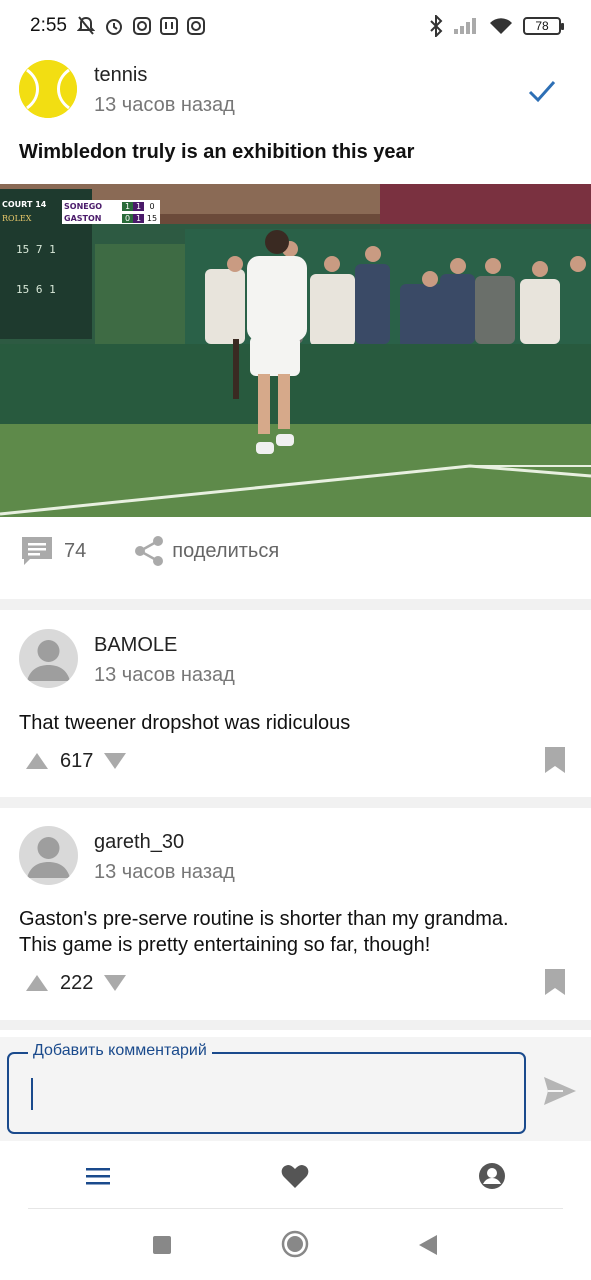 This screenshot has height=1280, width=591. Describe the element at coordinates (36, 289) in the screenshot. I see `board-row-2: 15 6 1` at that location.